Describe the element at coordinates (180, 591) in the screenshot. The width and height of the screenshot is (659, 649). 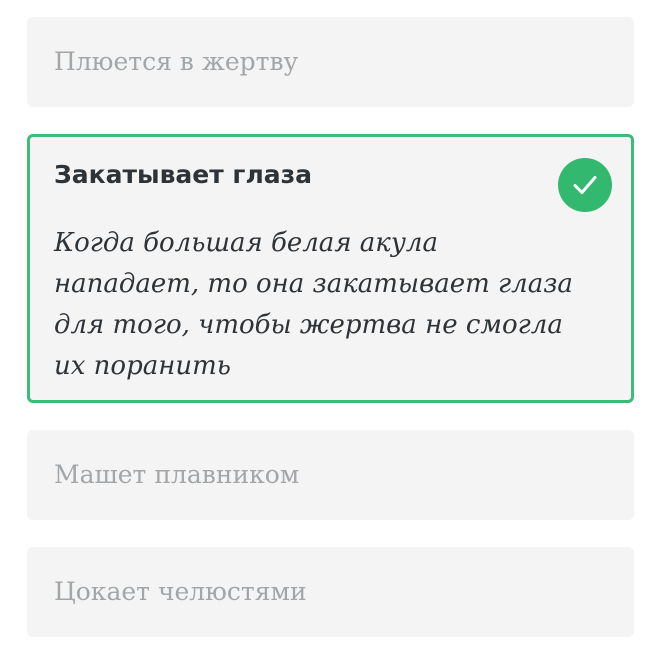
I see `answer-option-label: Цокает челюстями` at that location.